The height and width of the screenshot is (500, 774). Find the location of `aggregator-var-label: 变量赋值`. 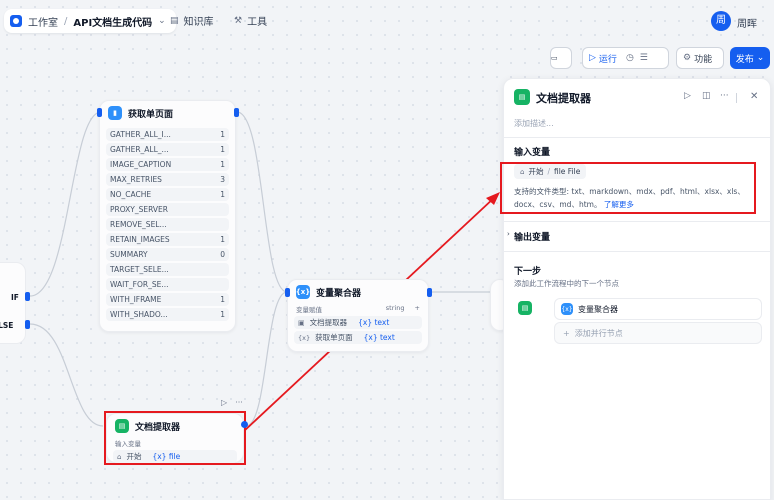

aggregator-var-label: 变量赋值 is located at coordinates (309, 310).